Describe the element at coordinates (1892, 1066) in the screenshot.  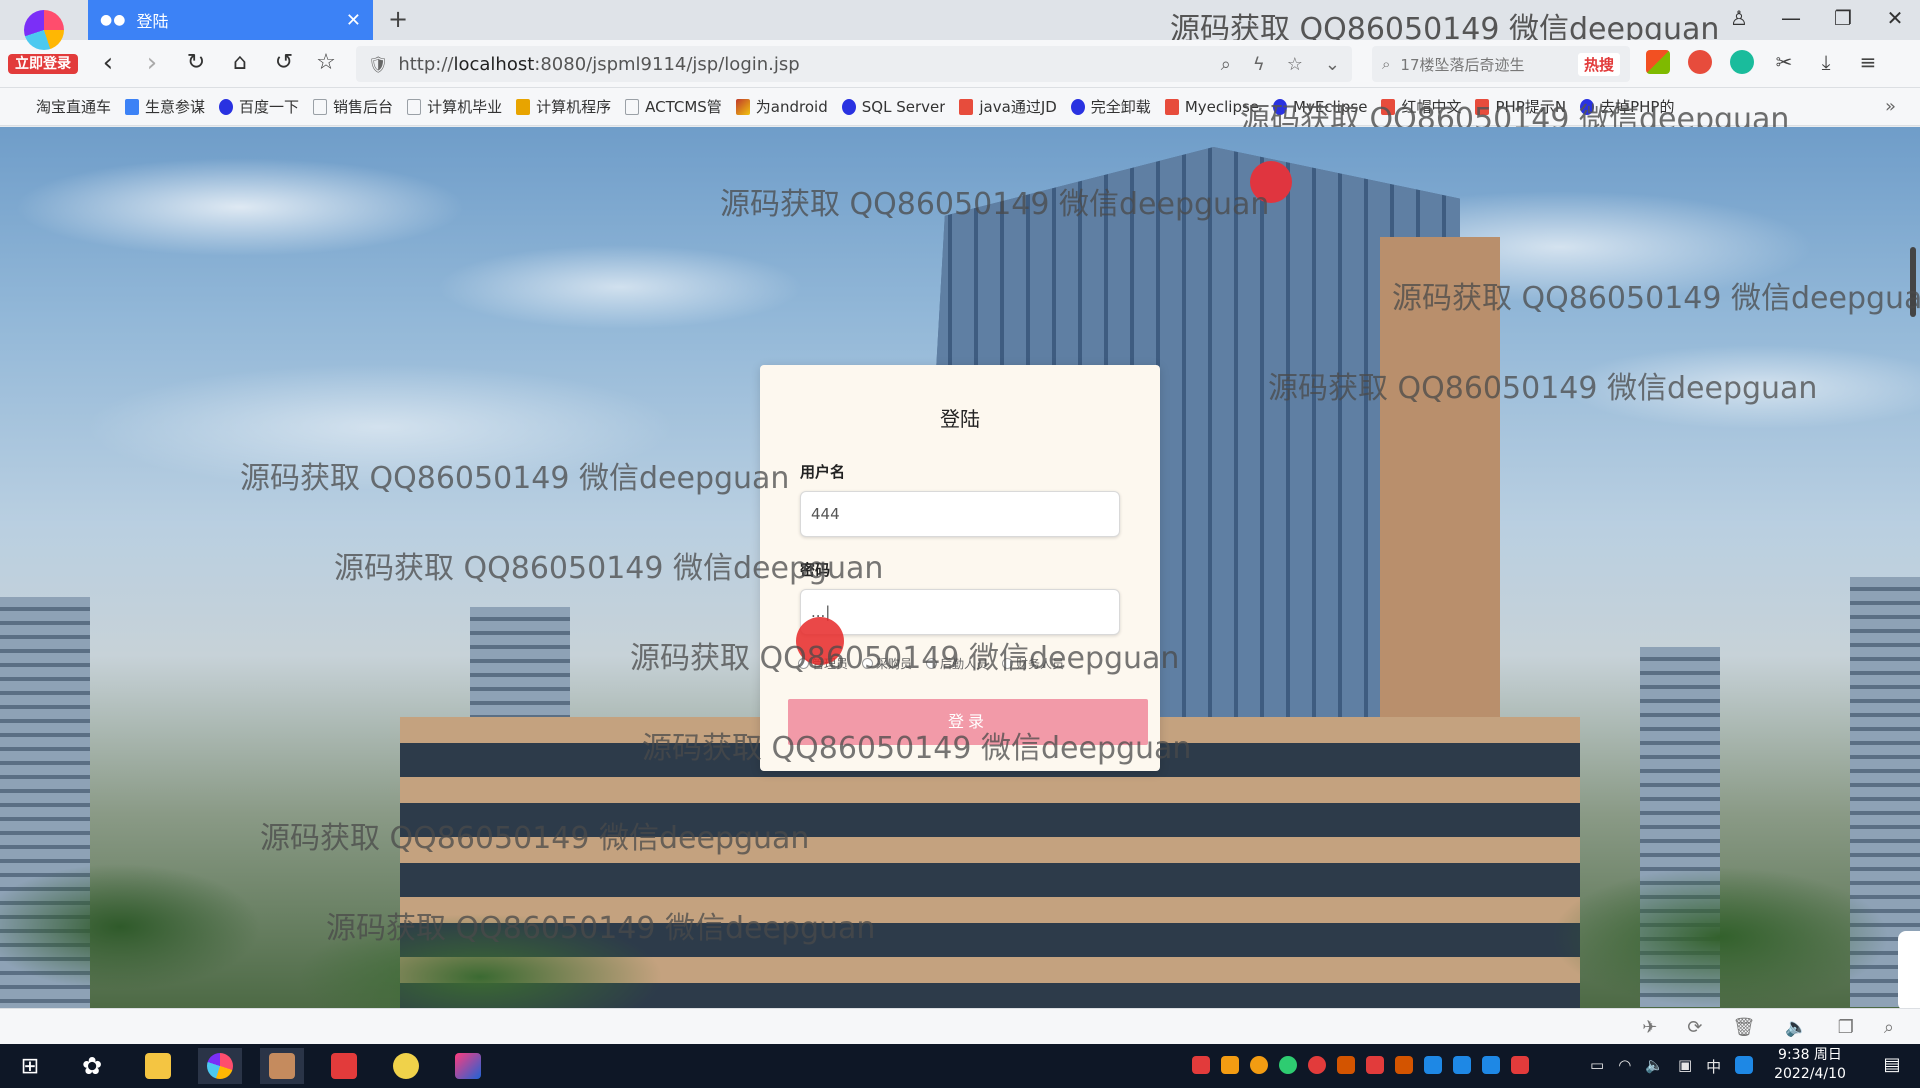
I see `notification-icon: ▤` at that location.